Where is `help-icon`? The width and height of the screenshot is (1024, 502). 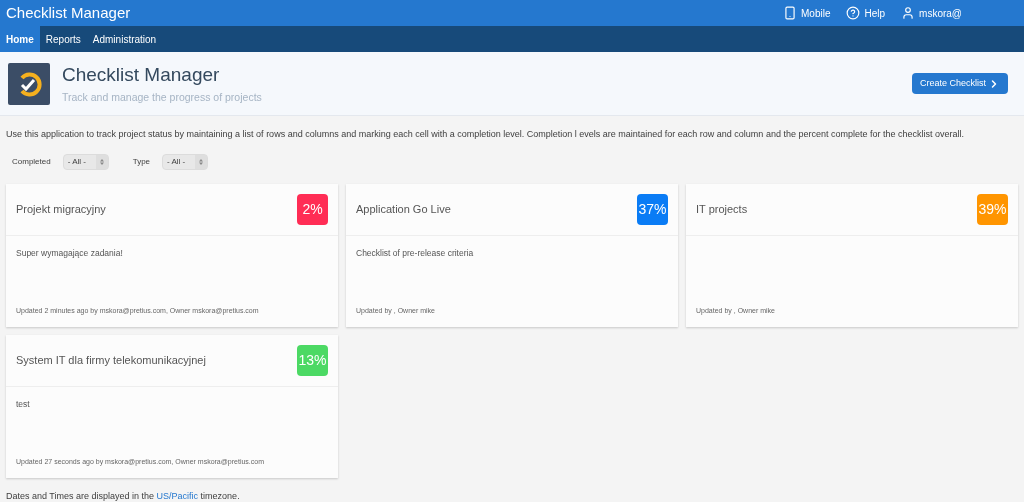
help-icon is located at coordinates (853, 13).